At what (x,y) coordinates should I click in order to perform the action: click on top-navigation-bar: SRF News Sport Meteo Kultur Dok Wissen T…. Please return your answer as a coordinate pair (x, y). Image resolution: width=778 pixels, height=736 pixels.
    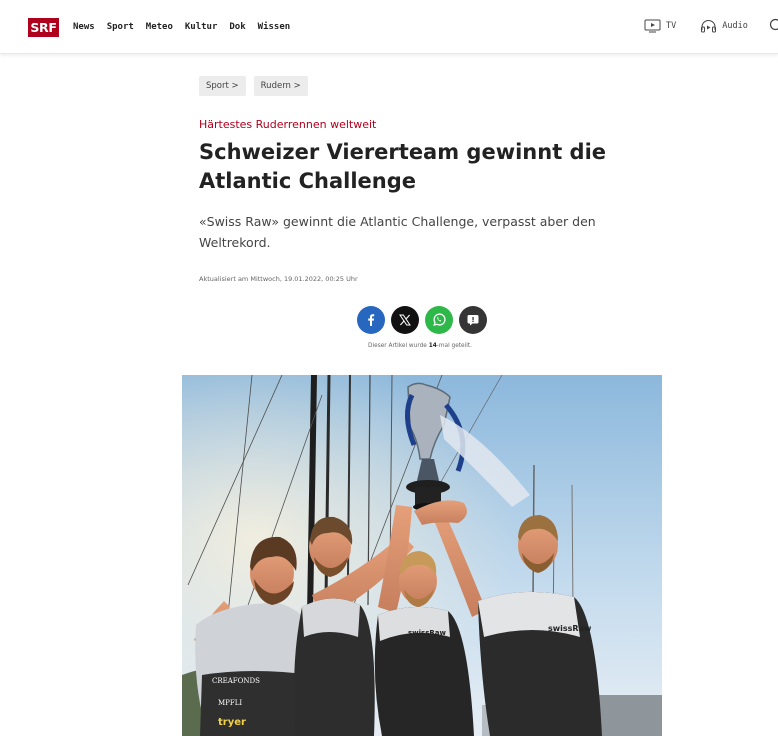
    Looking at the image, I should click on (389, 27).